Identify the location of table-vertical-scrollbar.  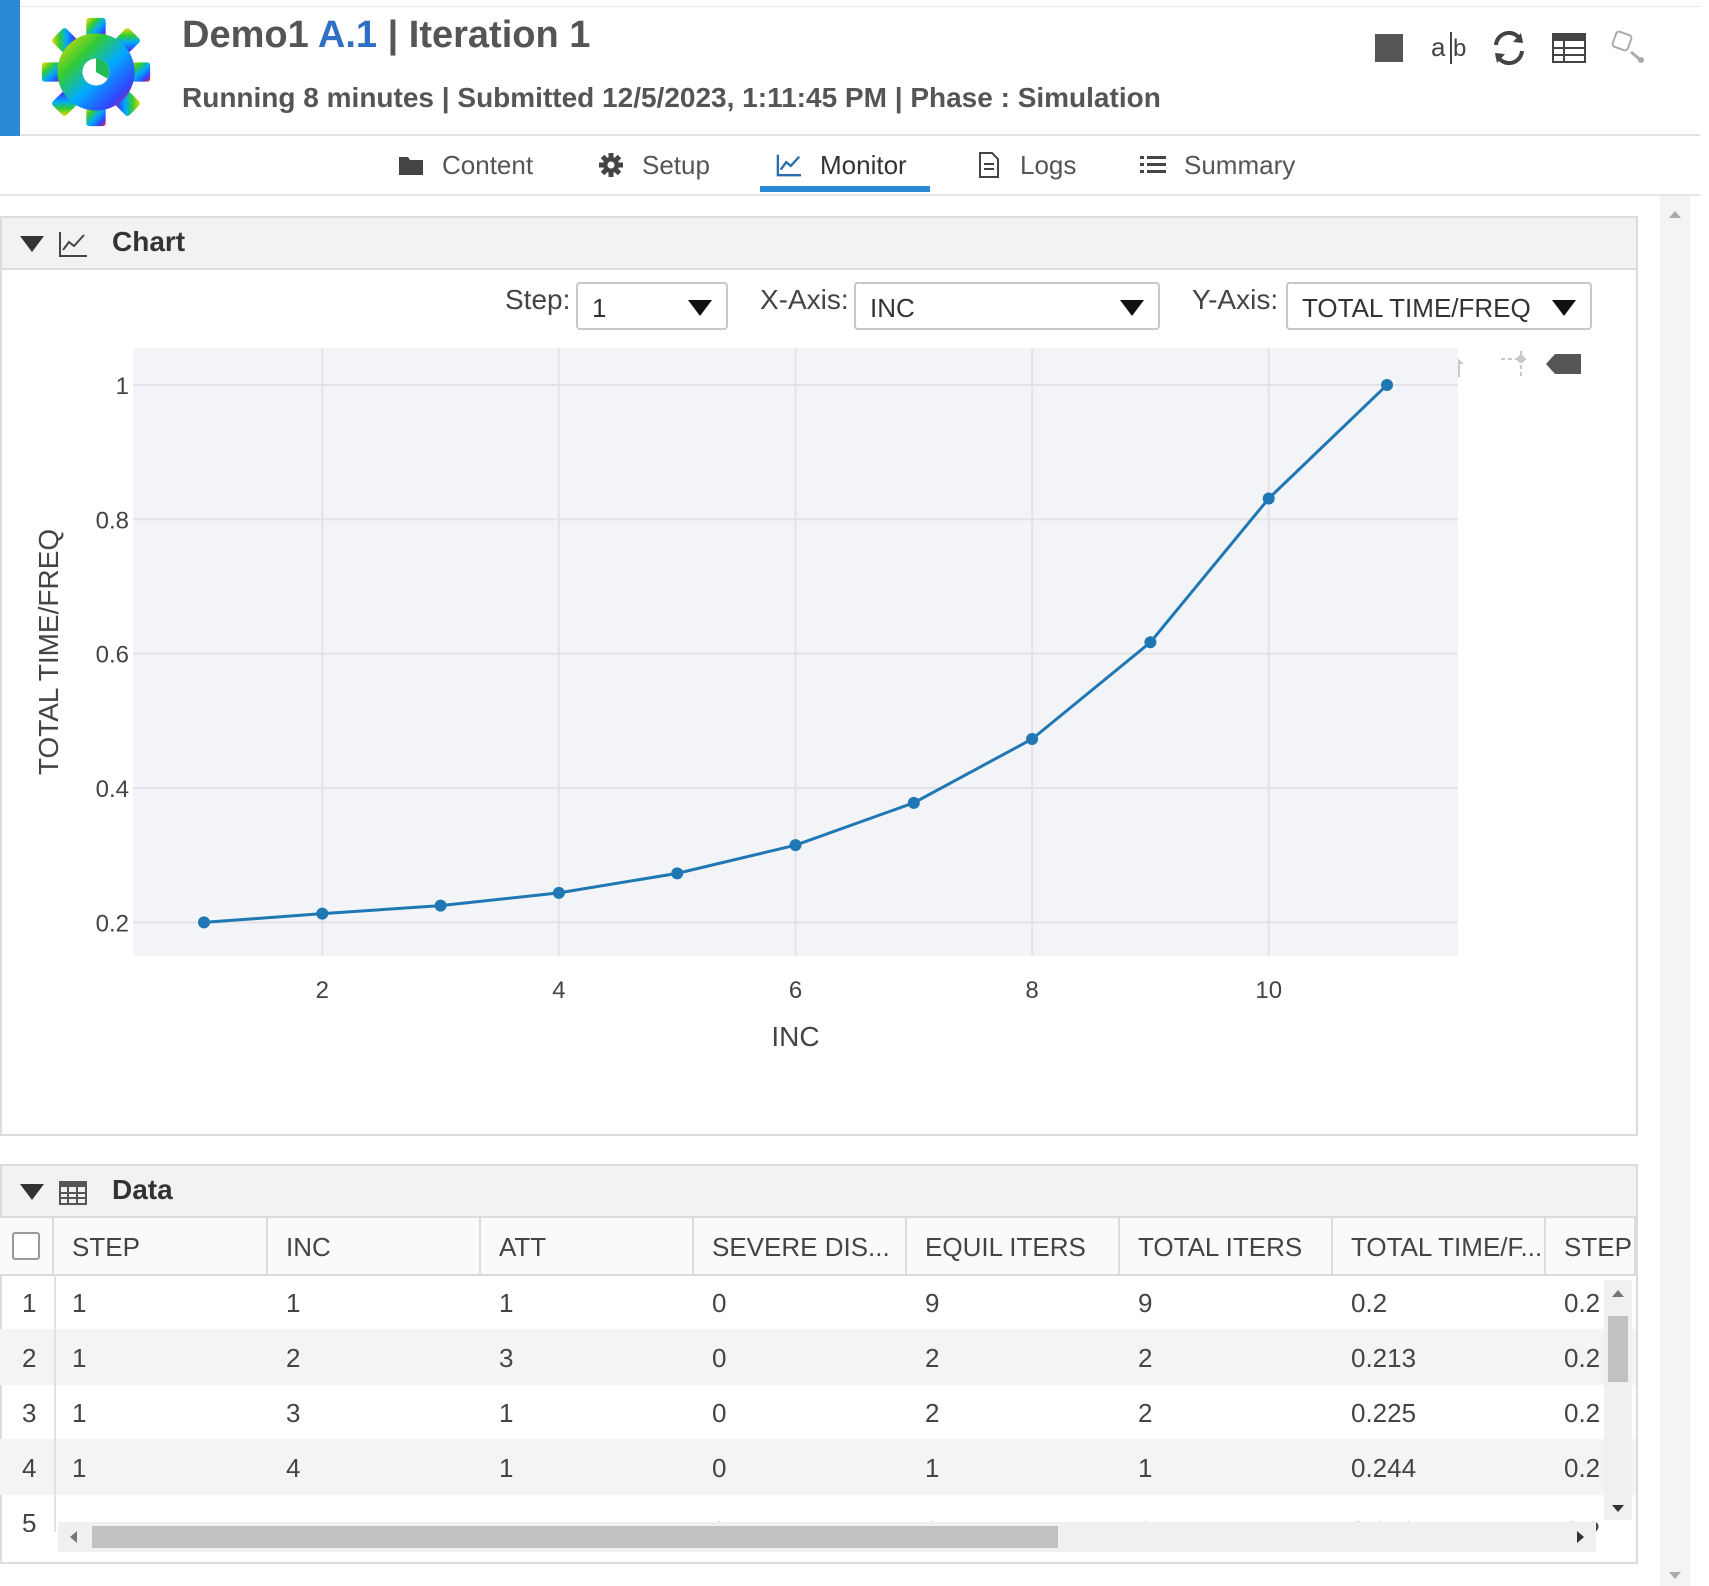
(1618, 1400).